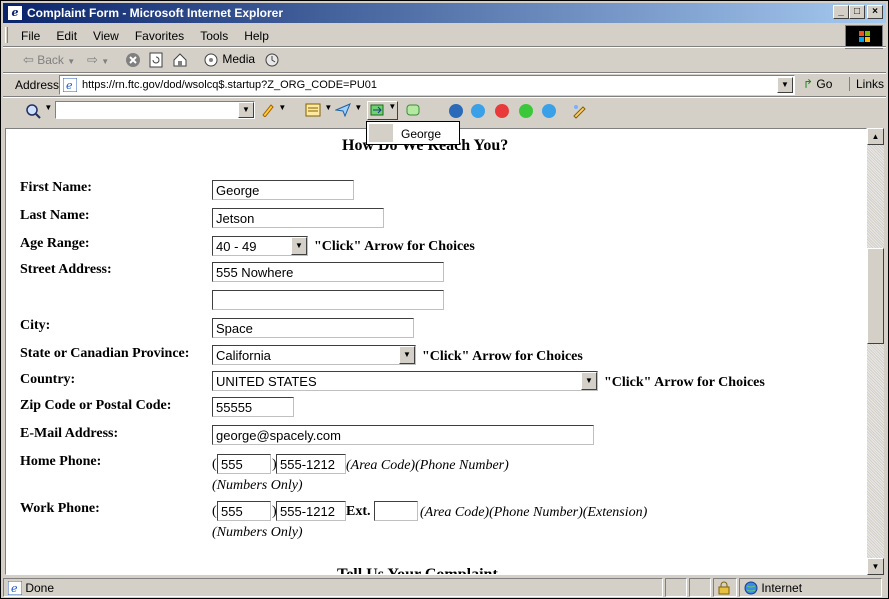 Image resolution: width=889 pixels, height=599 pixels. I want to click on menu-bar: File Edit View Favorites Tools Help, so click(423, 35).